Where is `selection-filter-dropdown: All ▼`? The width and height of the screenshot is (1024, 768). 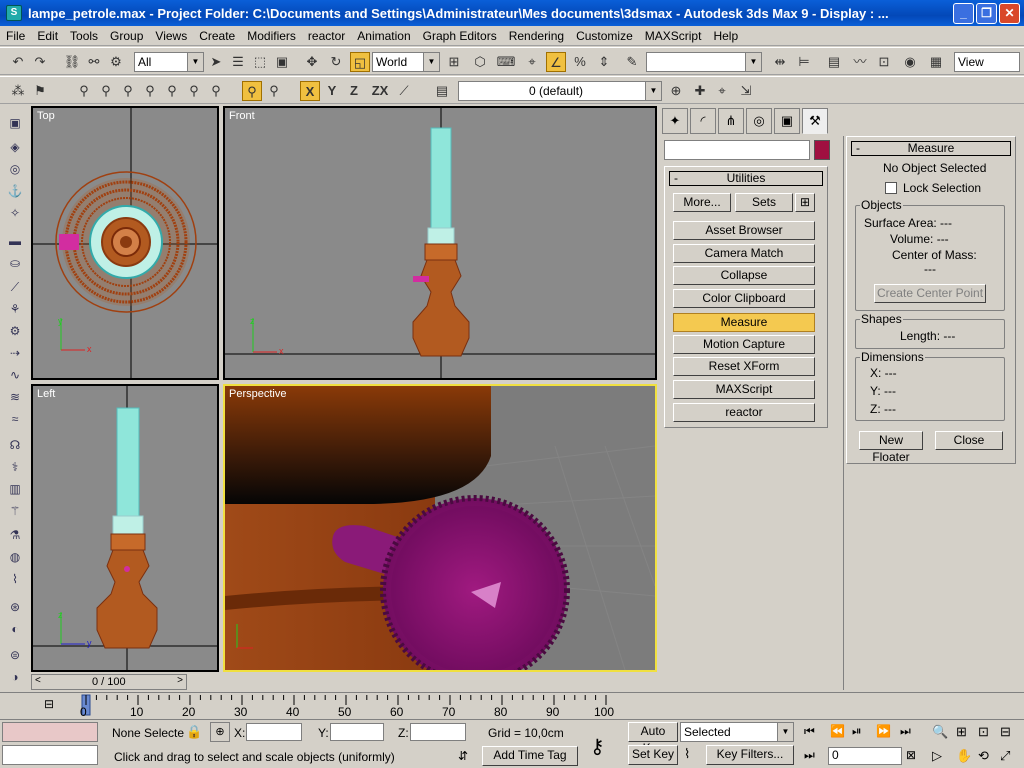
selection-filter-dropdown: All ▼ is located at coordinates (169, 62).